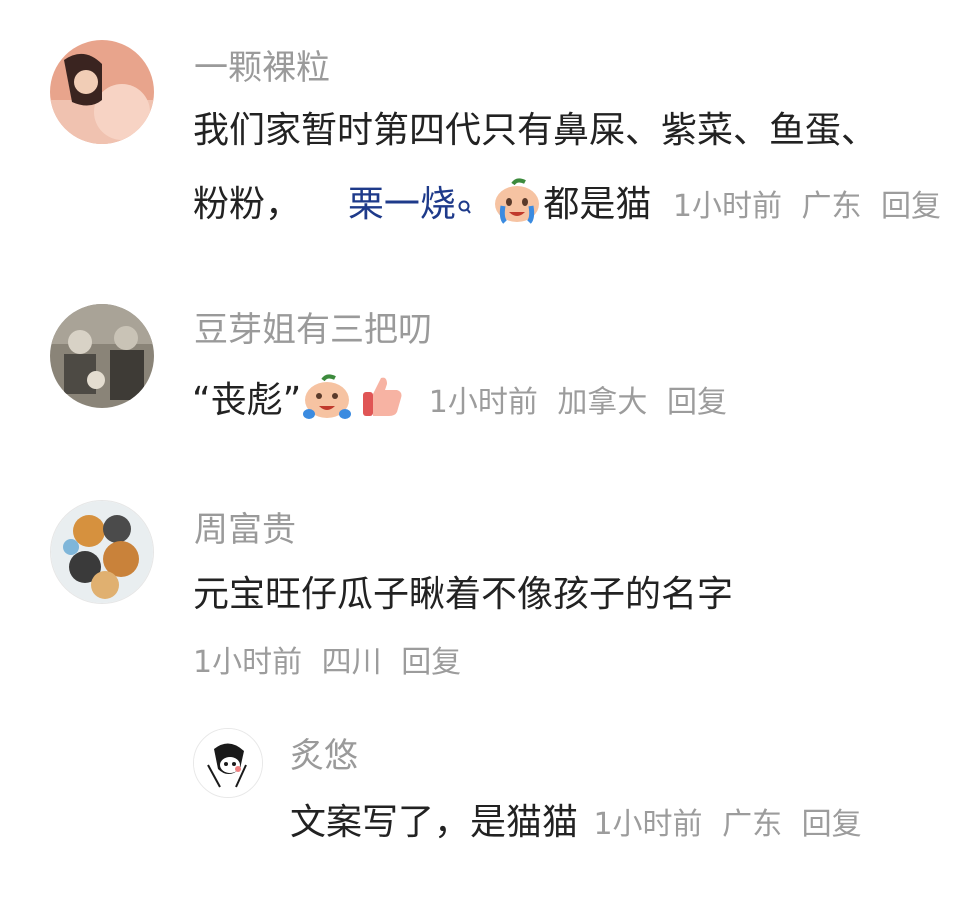 The height and width of the screenshot is (898, 954). I want to click on comment-text: 文案写了，是猫猫, so click(434, 822).